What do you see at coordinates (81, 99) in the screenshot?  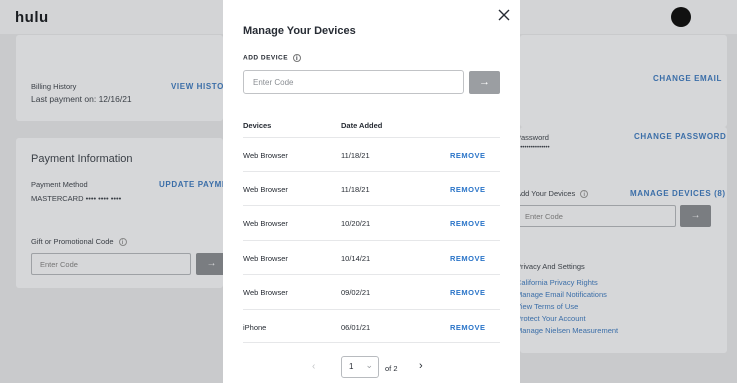 I see `last-payment-text: Last payment on: 12/16/21` at bounding box center [81, 99].